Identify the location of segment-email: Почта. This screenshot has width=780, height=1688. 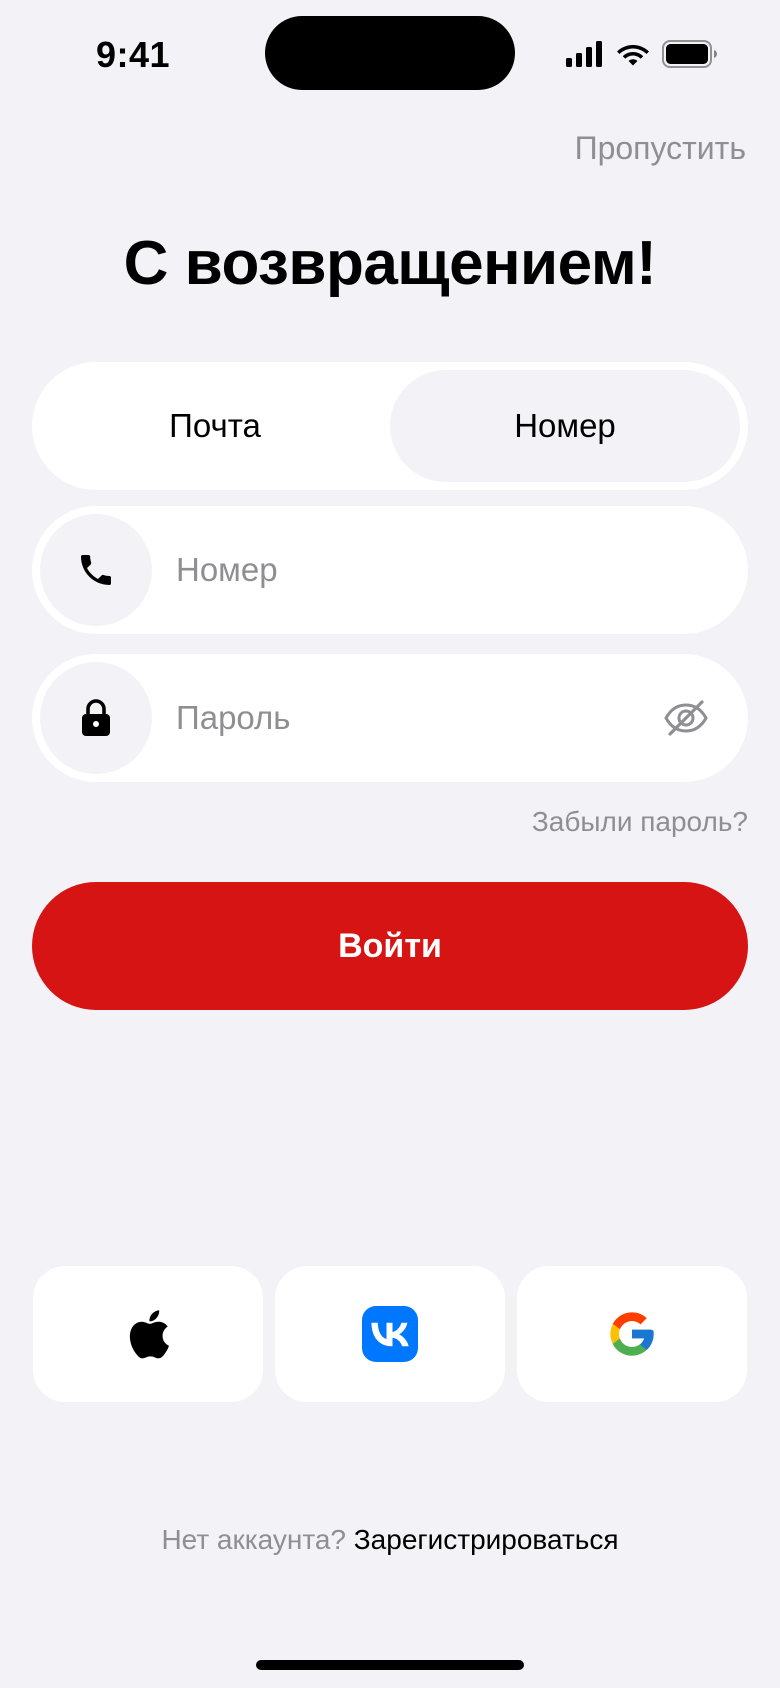
(215, 426).